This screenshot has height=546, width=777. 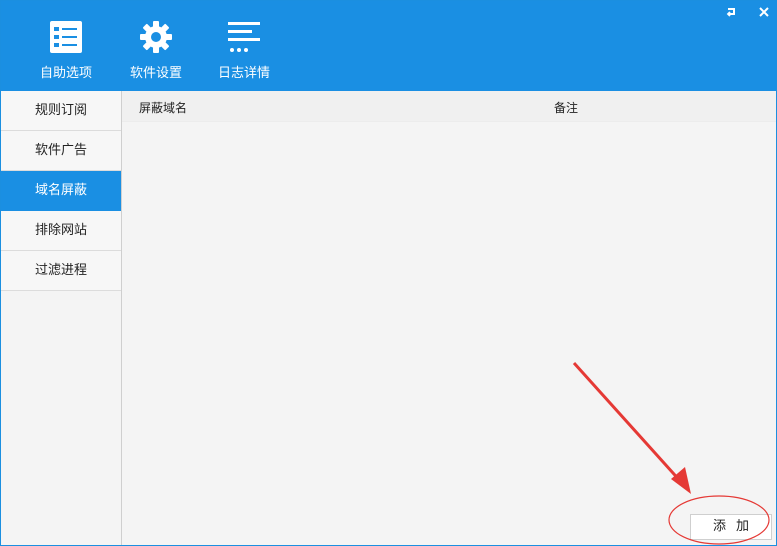 What do you see at coordinates (61, 231) in the screenshot?
I see `sidebar-item-excluded-sites: 排除网站` at bounding box center [61, 231].